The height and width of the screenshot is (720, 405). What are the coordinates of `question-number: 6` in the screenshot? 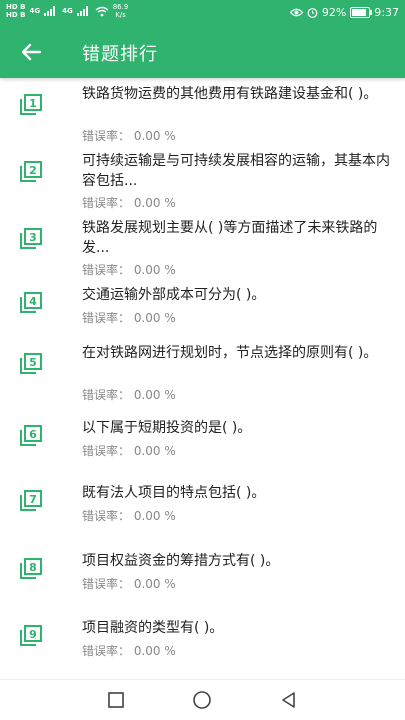 It's located at (33, 434).